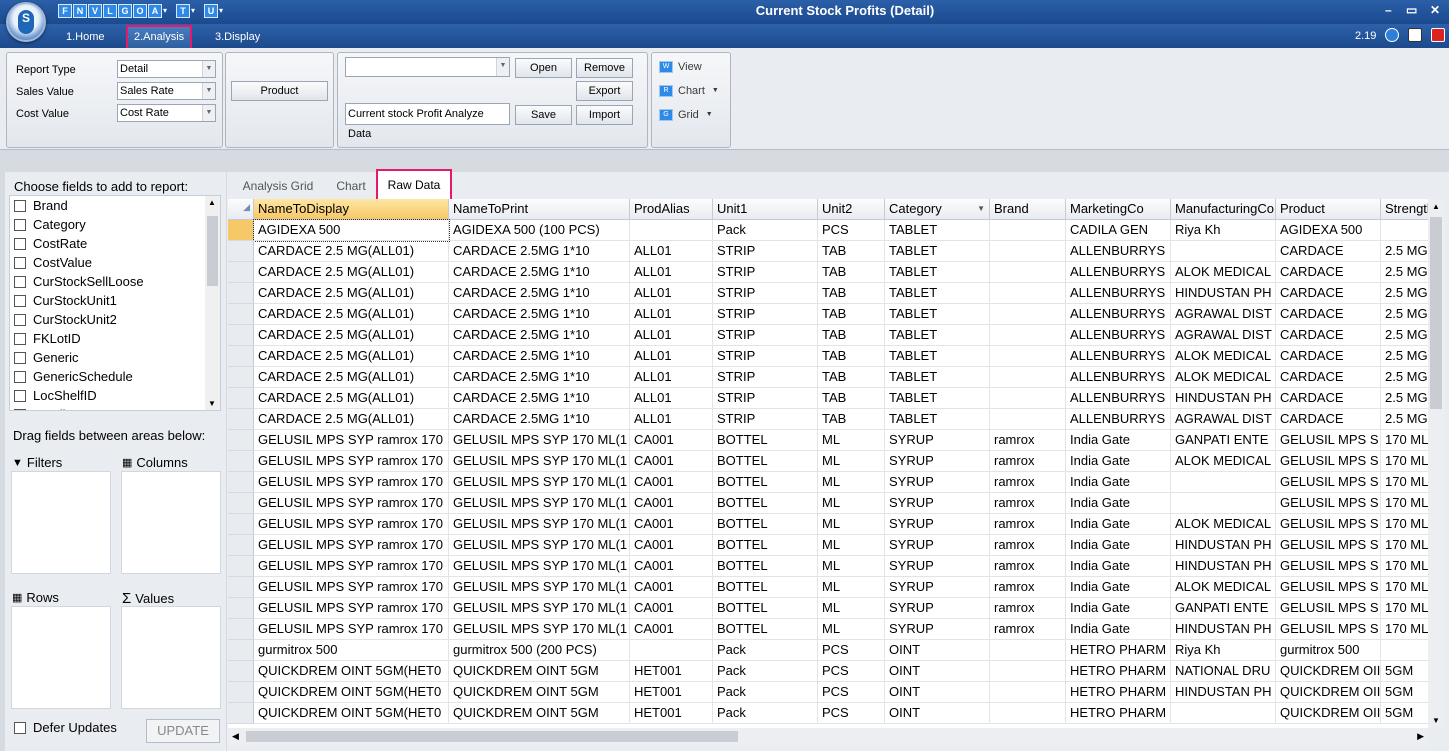  What do you see at coordinates (539, 650) in the screenshot?
I see `table-cell: gurmitrox 500 (200 PCS)` at bounding box center [539, 650].